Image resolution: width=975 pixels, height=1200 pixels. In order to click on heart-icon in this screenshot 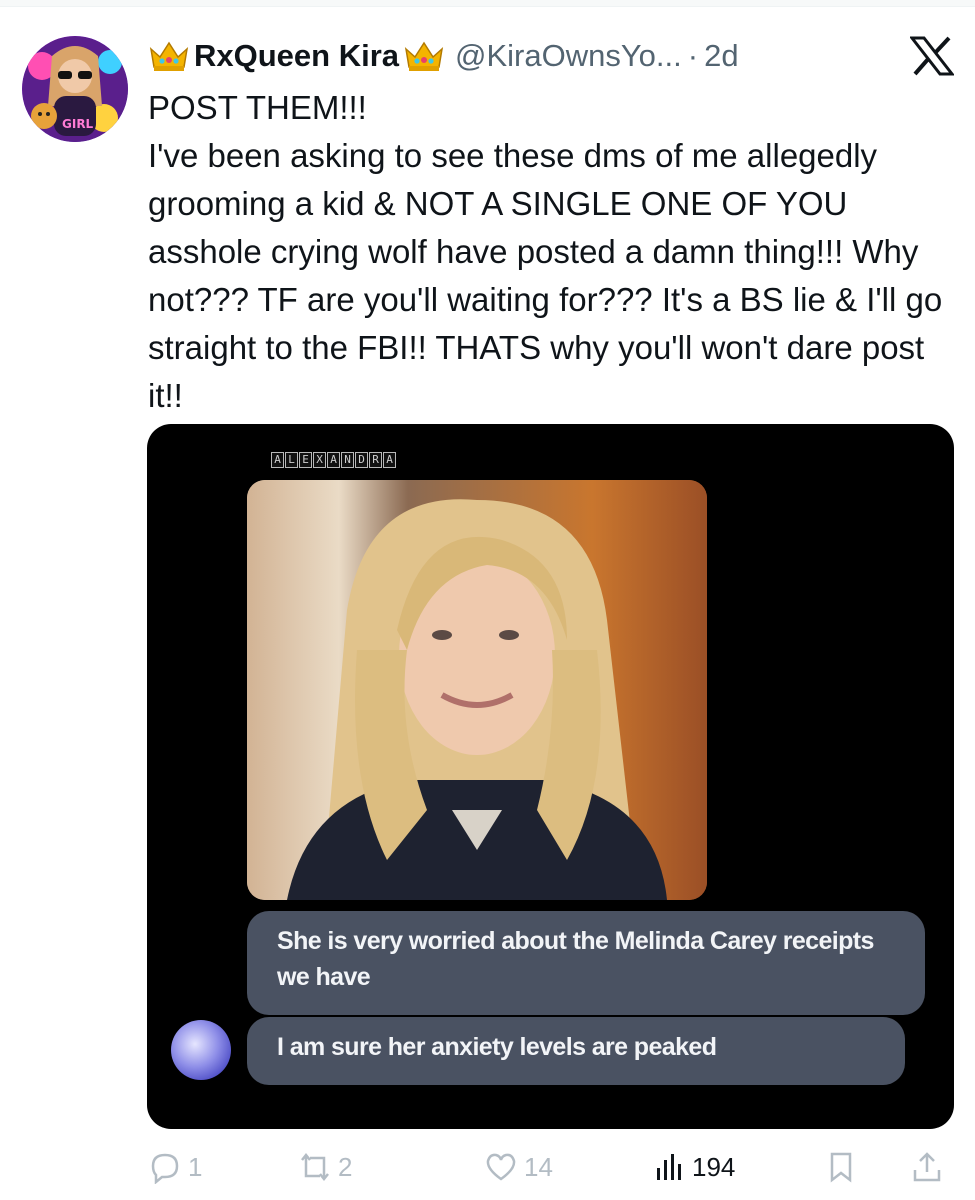, I will do `click(501, 1167)`.